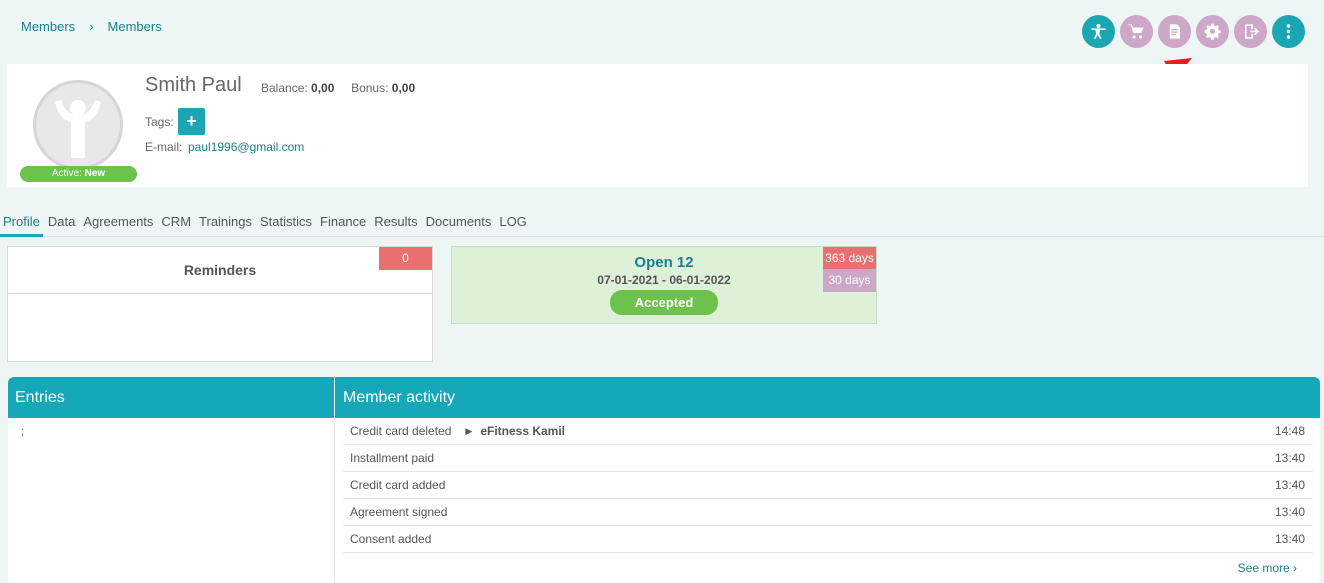 The image size is (1324, 583). What do you see at coordinates (193, 85) in the screenshot?
I see `member-name: Smith Paul` at bounding box center [193, 85].